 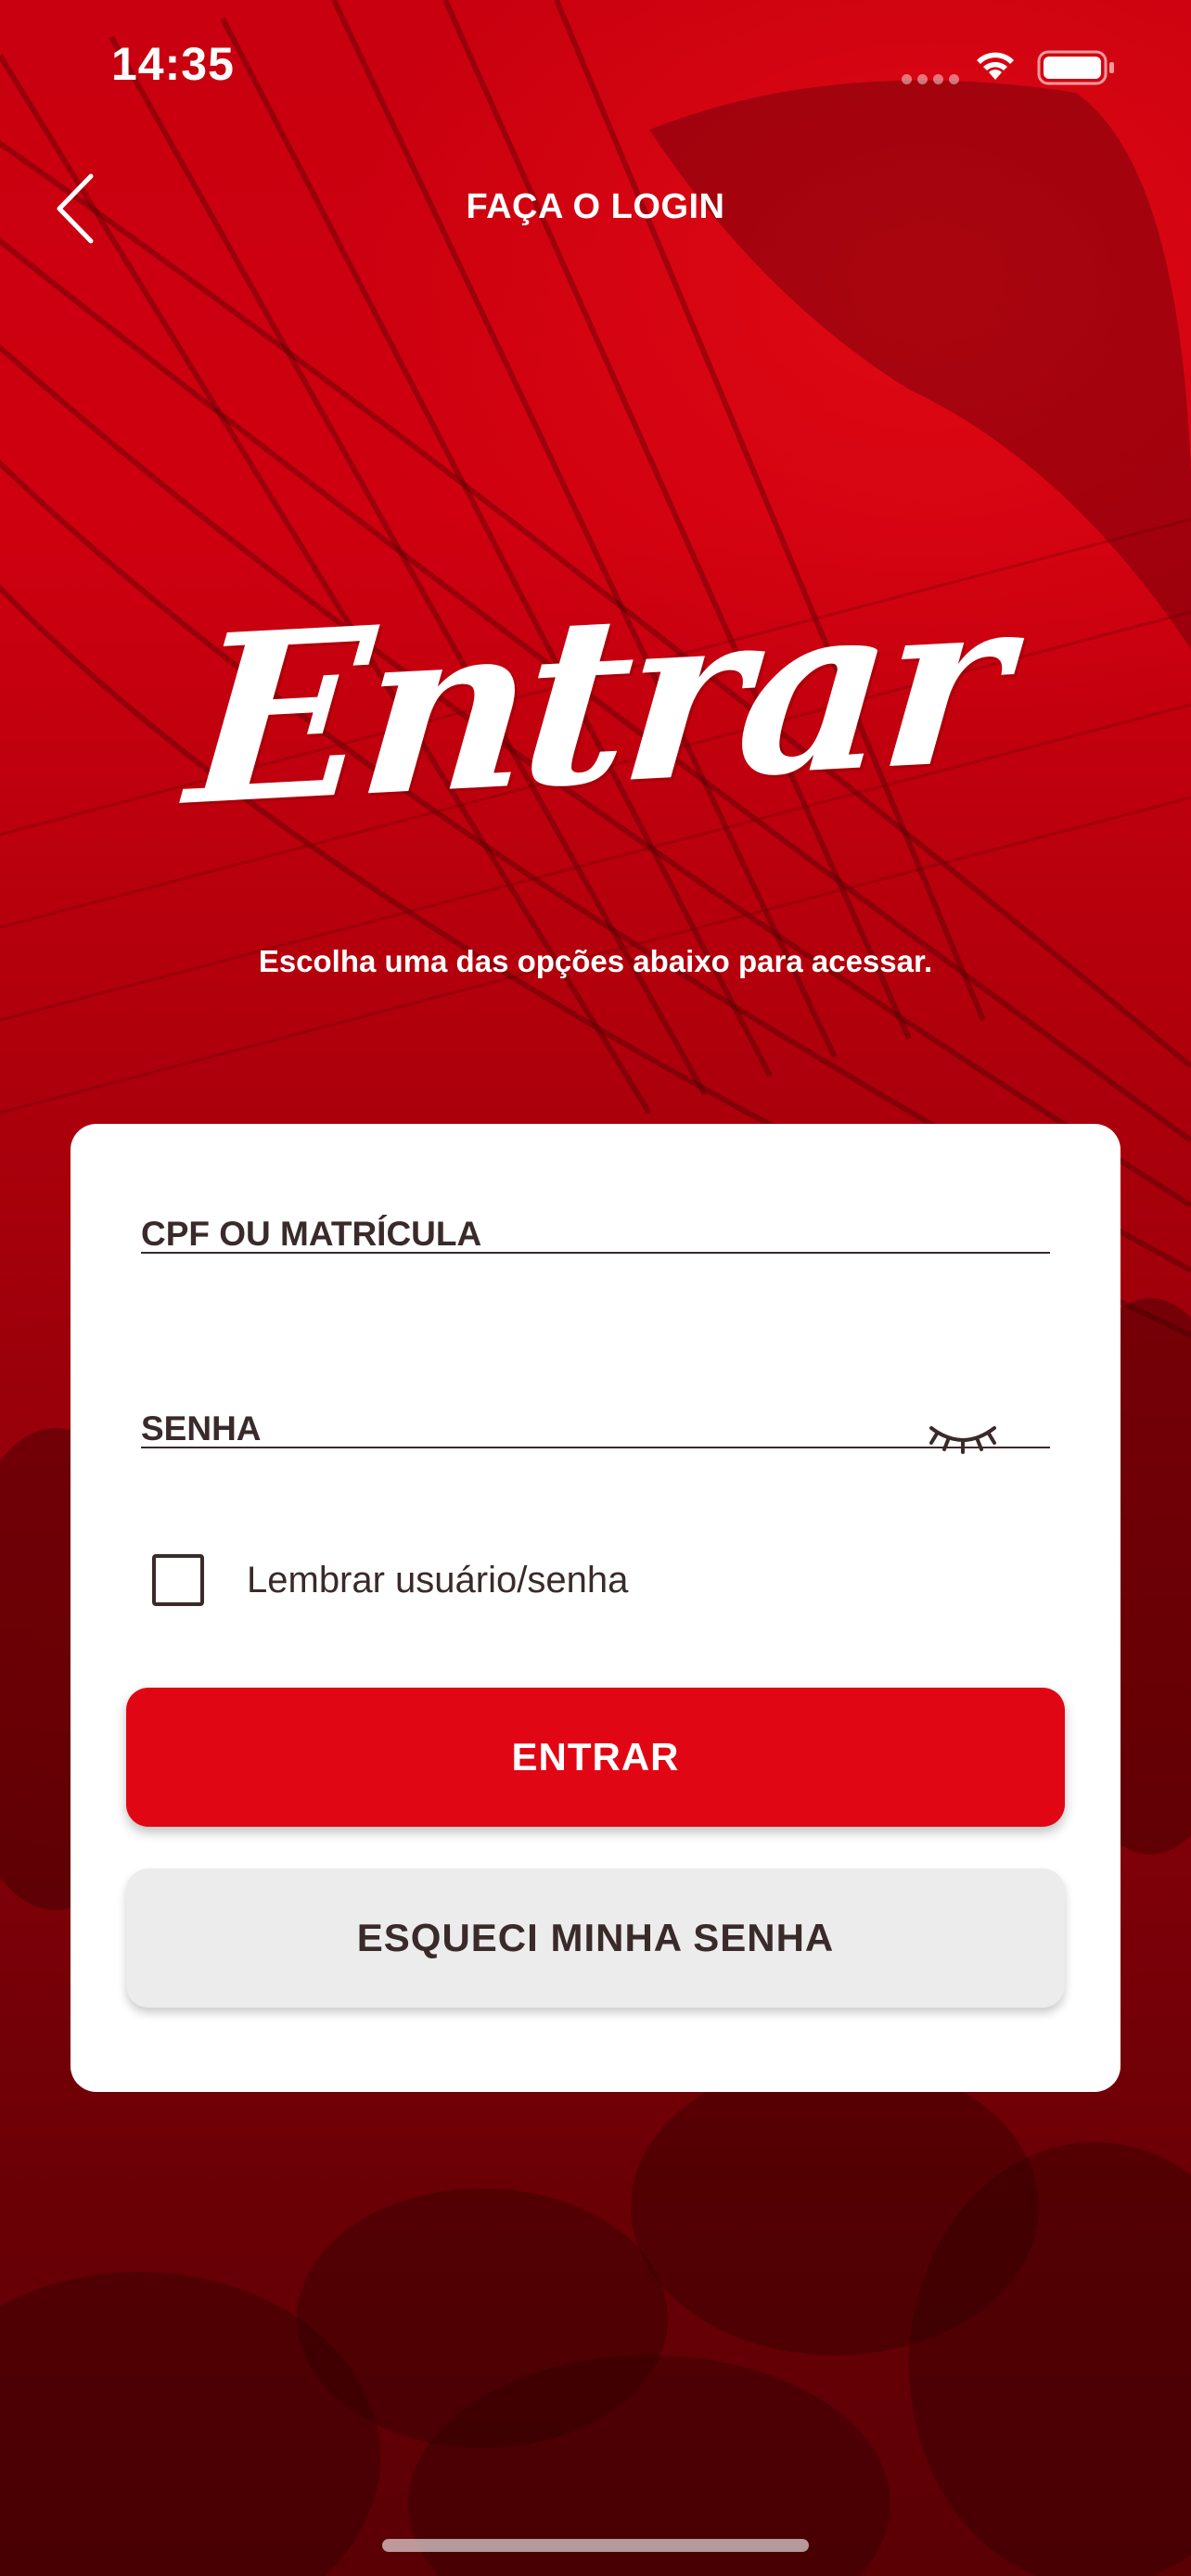 I want to click on navigation-bar: FAÇA O LOGIN, so click(x=595, y=208).